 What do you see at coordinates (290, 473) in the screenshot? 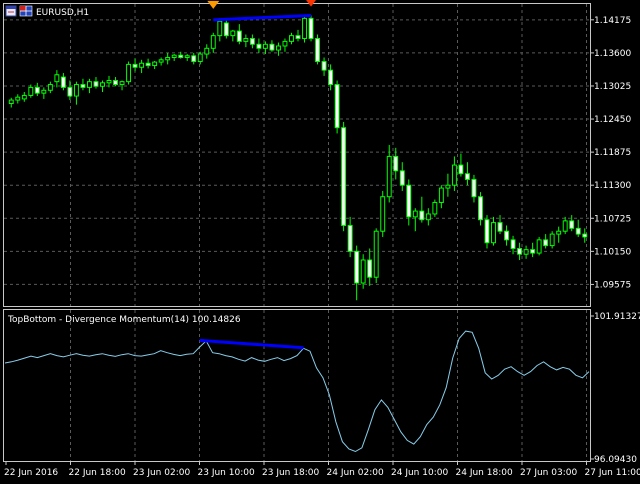
I see `time-label: 23 Jun 18:00` at bounding box center [290, 473].